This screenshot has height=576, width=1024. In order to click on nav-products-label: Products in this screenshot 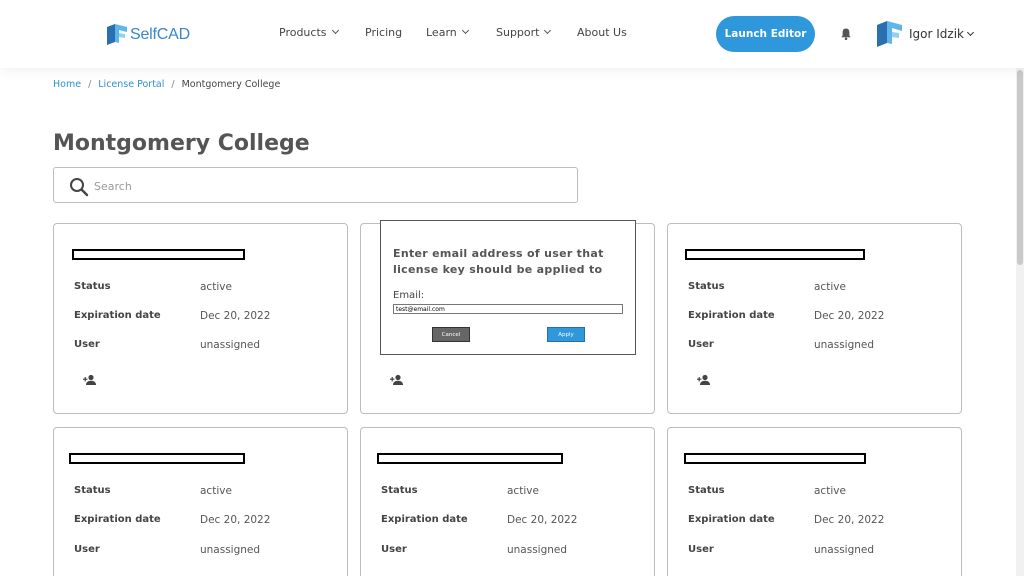, I will do `click(303, 32)`.